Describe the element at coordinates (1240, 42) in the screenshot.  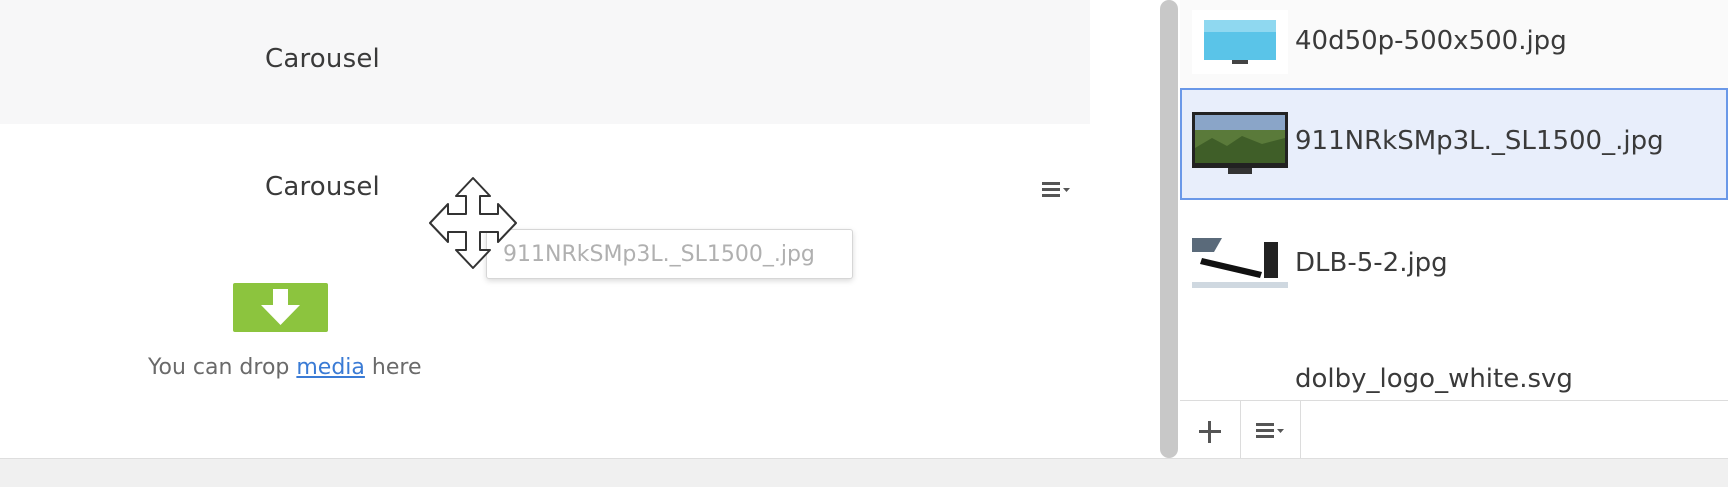
I see `tv-blue-thumbnail` at that location.